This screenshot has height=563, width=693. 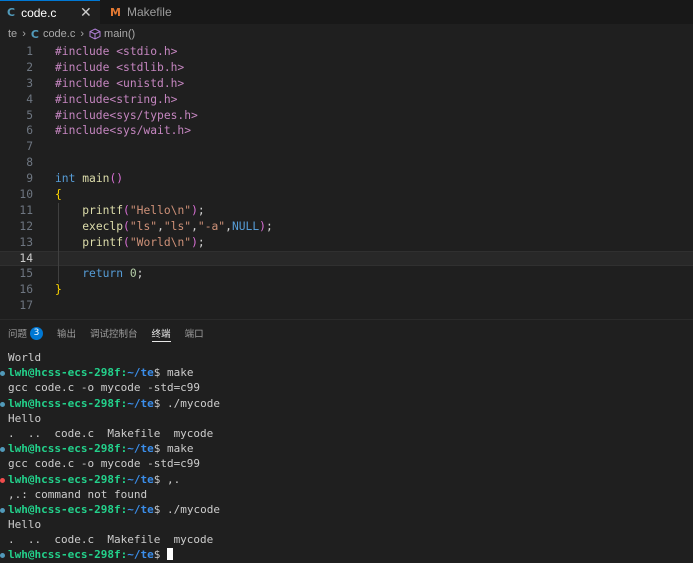 What do you see at coordinates (120, 83) in the screenshot?
I see `code-text: #include <unistd.h>` at bounding box center [120, 83].